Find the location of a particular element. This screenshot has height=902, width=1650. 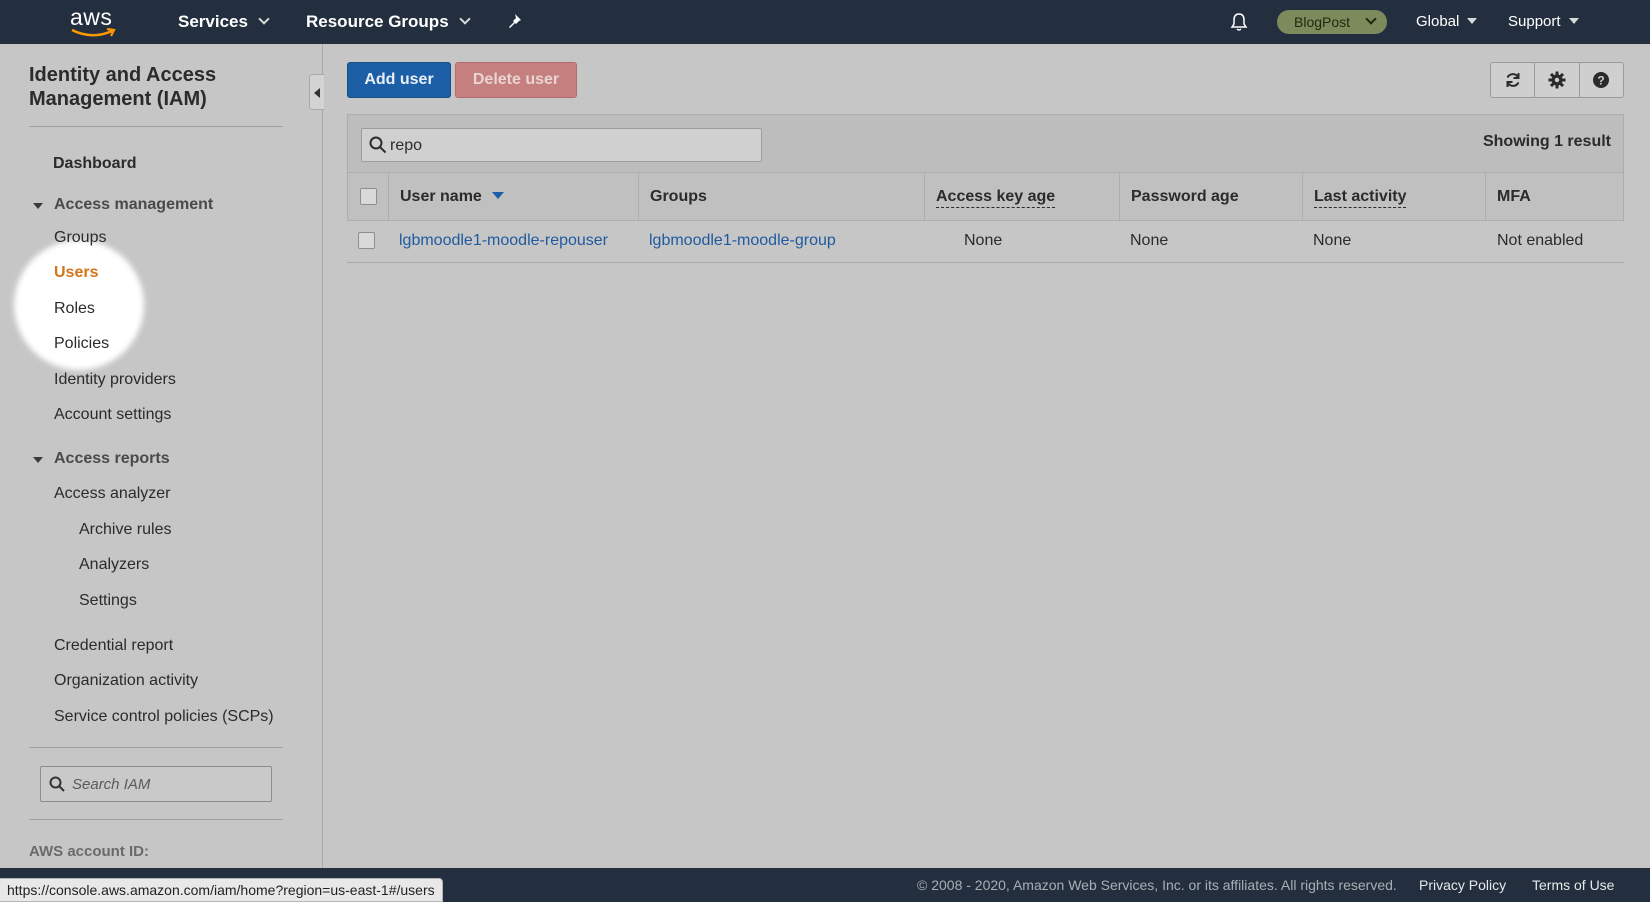

sidebar-item-archive-rules: Archive rules is located at coordinates (125, 530).